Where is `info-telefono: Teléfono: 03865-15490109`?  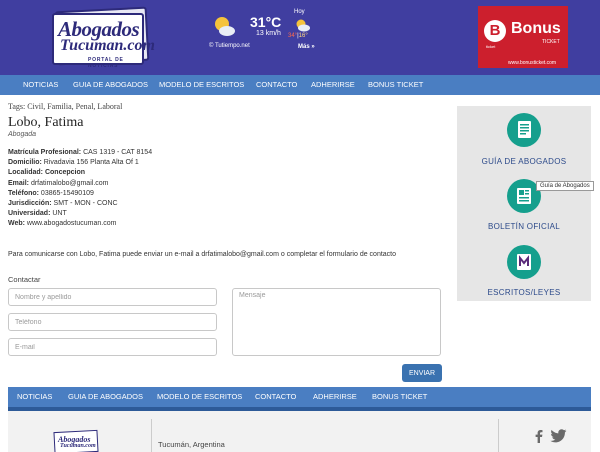 info-telefono: Teléfono: 03865-15490109 is located at coordinates (51, 193).